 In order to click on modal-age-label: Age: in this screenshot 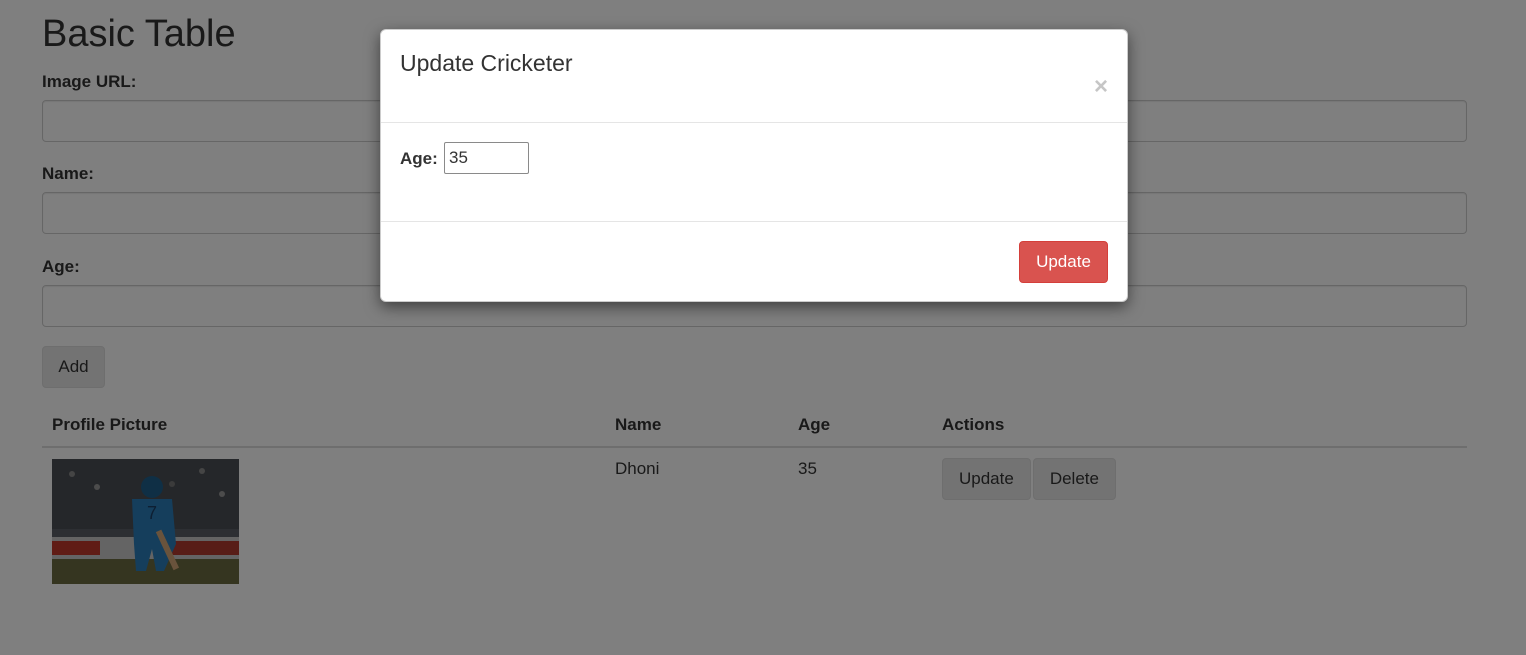, I will do `click(419, 158)`.